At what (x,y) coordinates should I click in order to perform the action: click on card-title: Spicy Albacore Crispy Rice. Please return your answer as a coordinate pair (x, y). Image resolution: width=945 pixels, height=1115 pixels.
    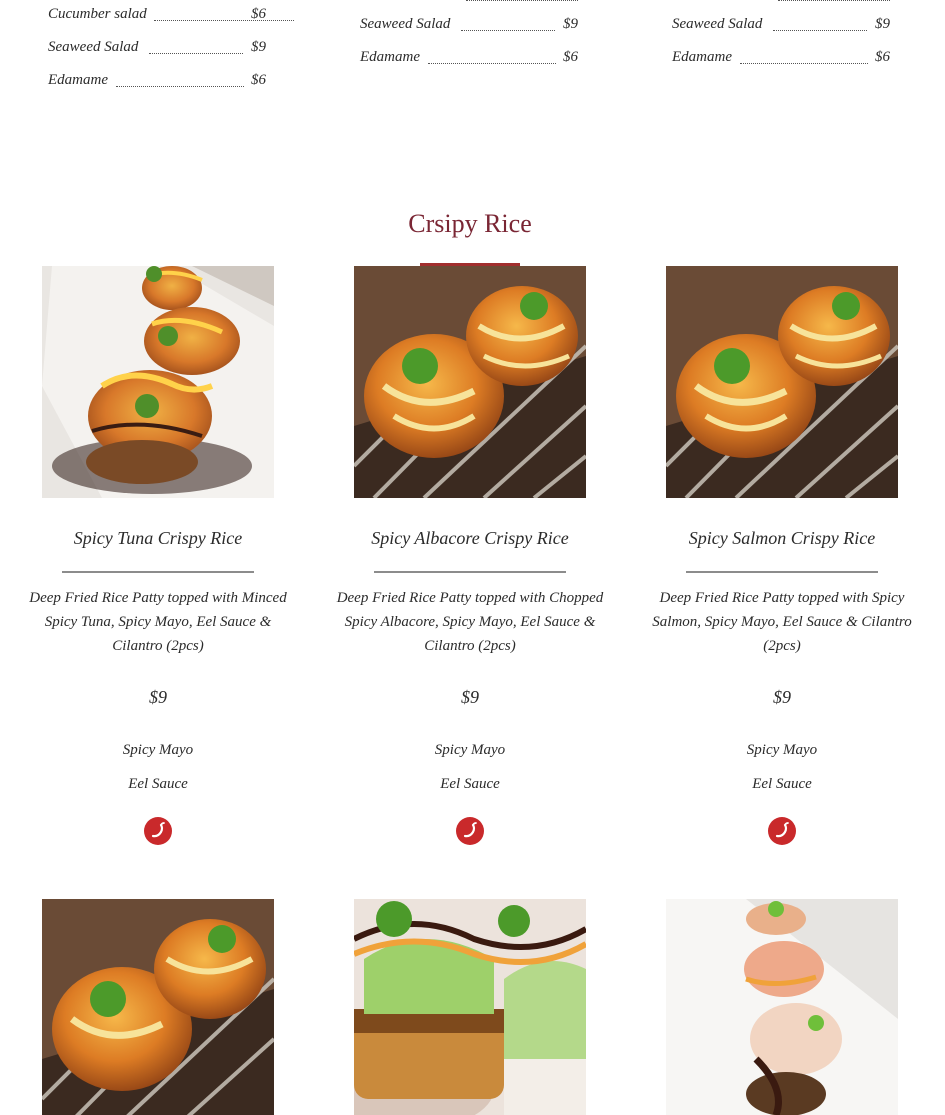
    Looking at the image, I should click on (470, 538).